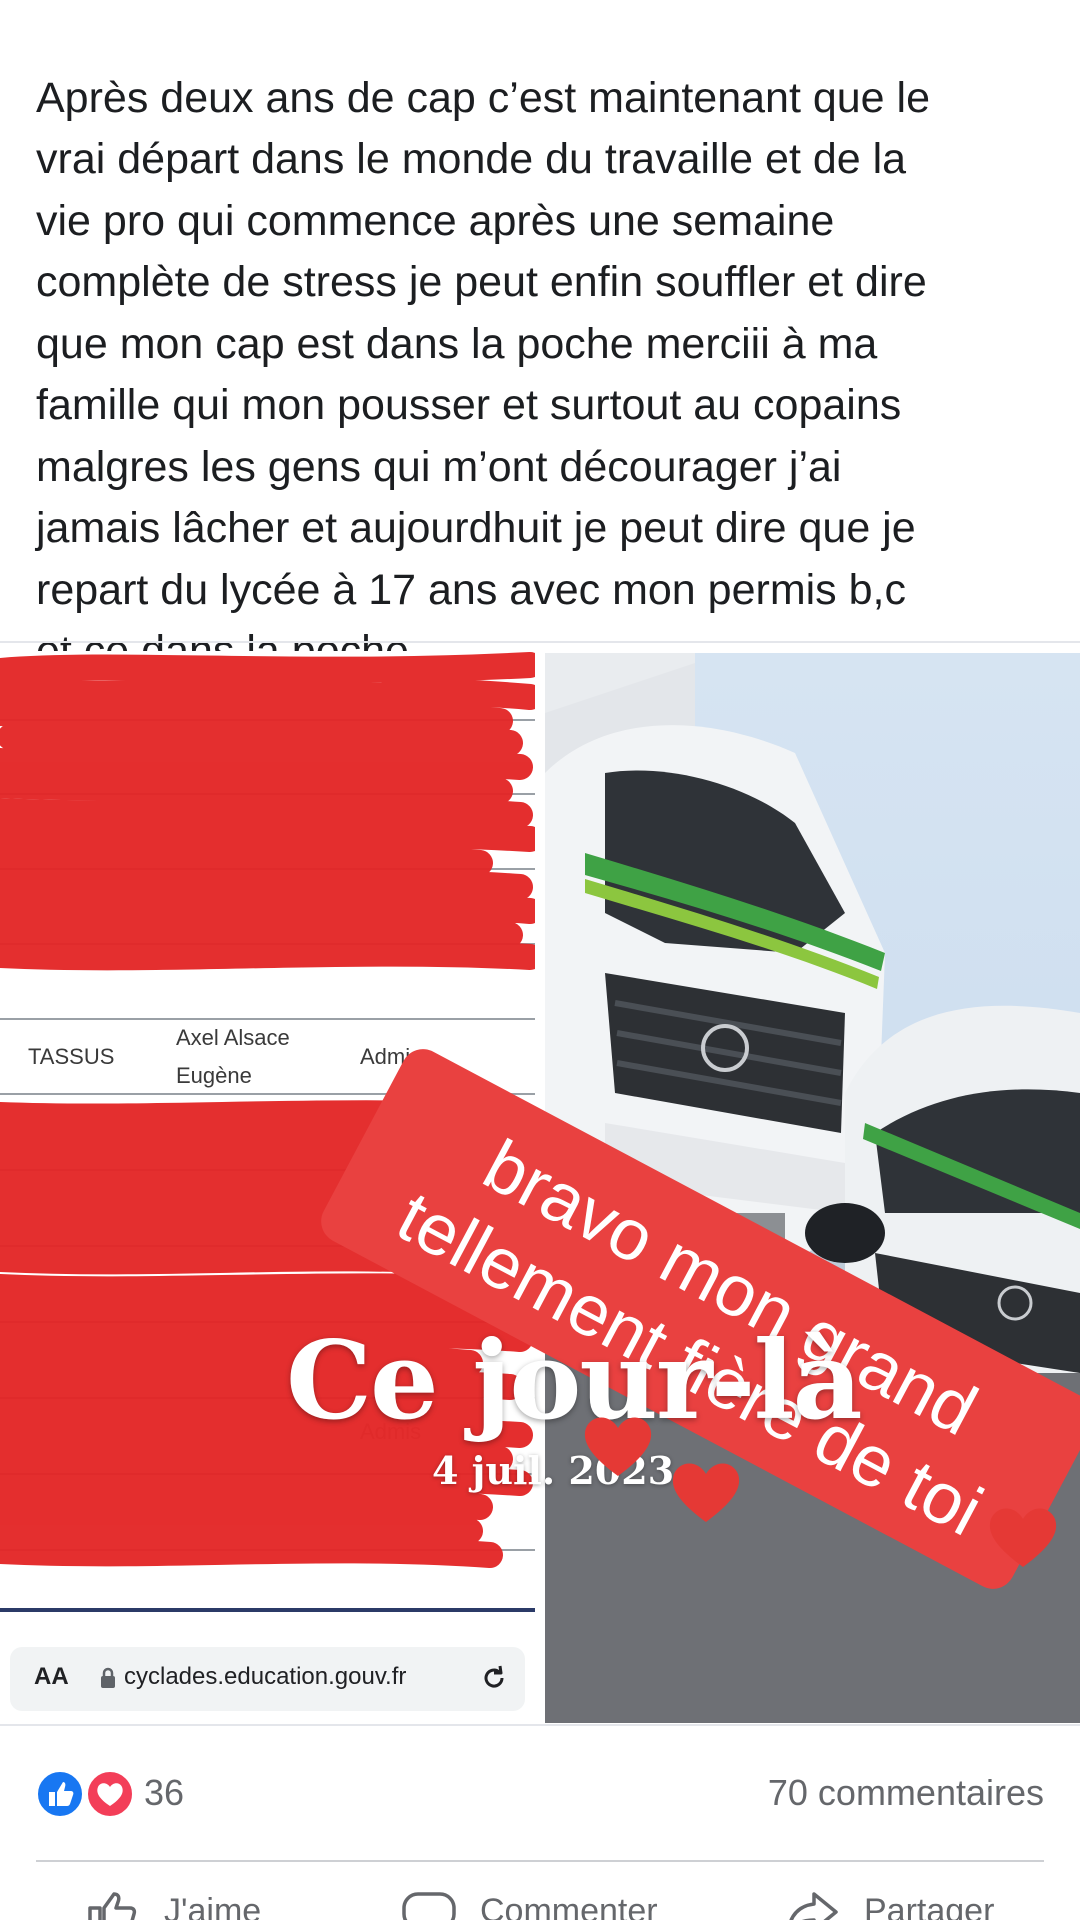 The width and height of the screenshot is (1080, 1920). What do you see at coordinates (574, 1381) in the screenshot?
I see `memory-title: Ce jour-là` at bounding box center [574, 1381].